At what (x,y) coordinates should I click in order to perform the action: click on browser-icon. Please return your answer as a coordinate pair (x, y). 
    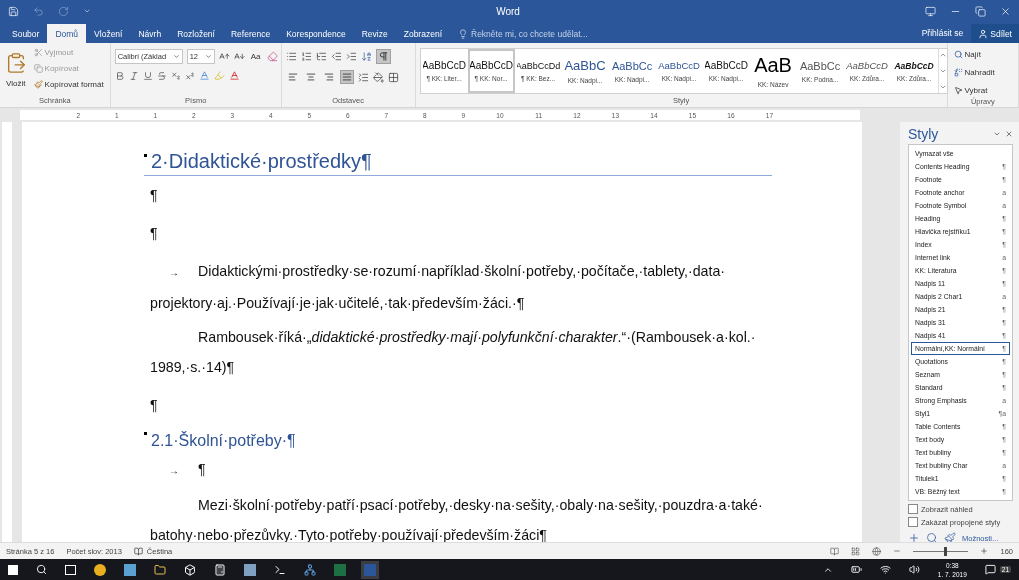
    Looking at the image, I should click on (100, 569).